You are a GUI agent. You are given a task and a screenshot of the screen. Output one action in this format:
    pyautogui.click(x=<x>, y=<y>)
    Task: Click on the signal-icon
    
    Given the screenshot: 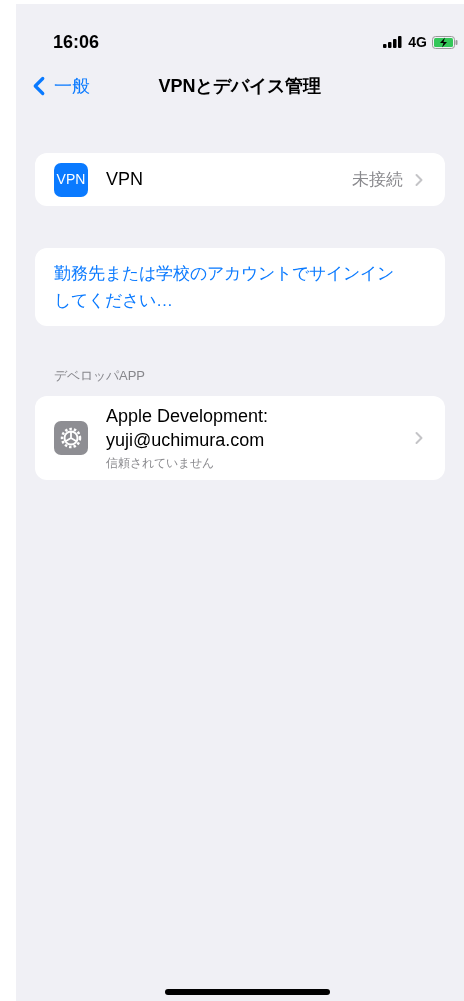 What is the action you would take?
    pyautogui.click(x=393, y=42)
    